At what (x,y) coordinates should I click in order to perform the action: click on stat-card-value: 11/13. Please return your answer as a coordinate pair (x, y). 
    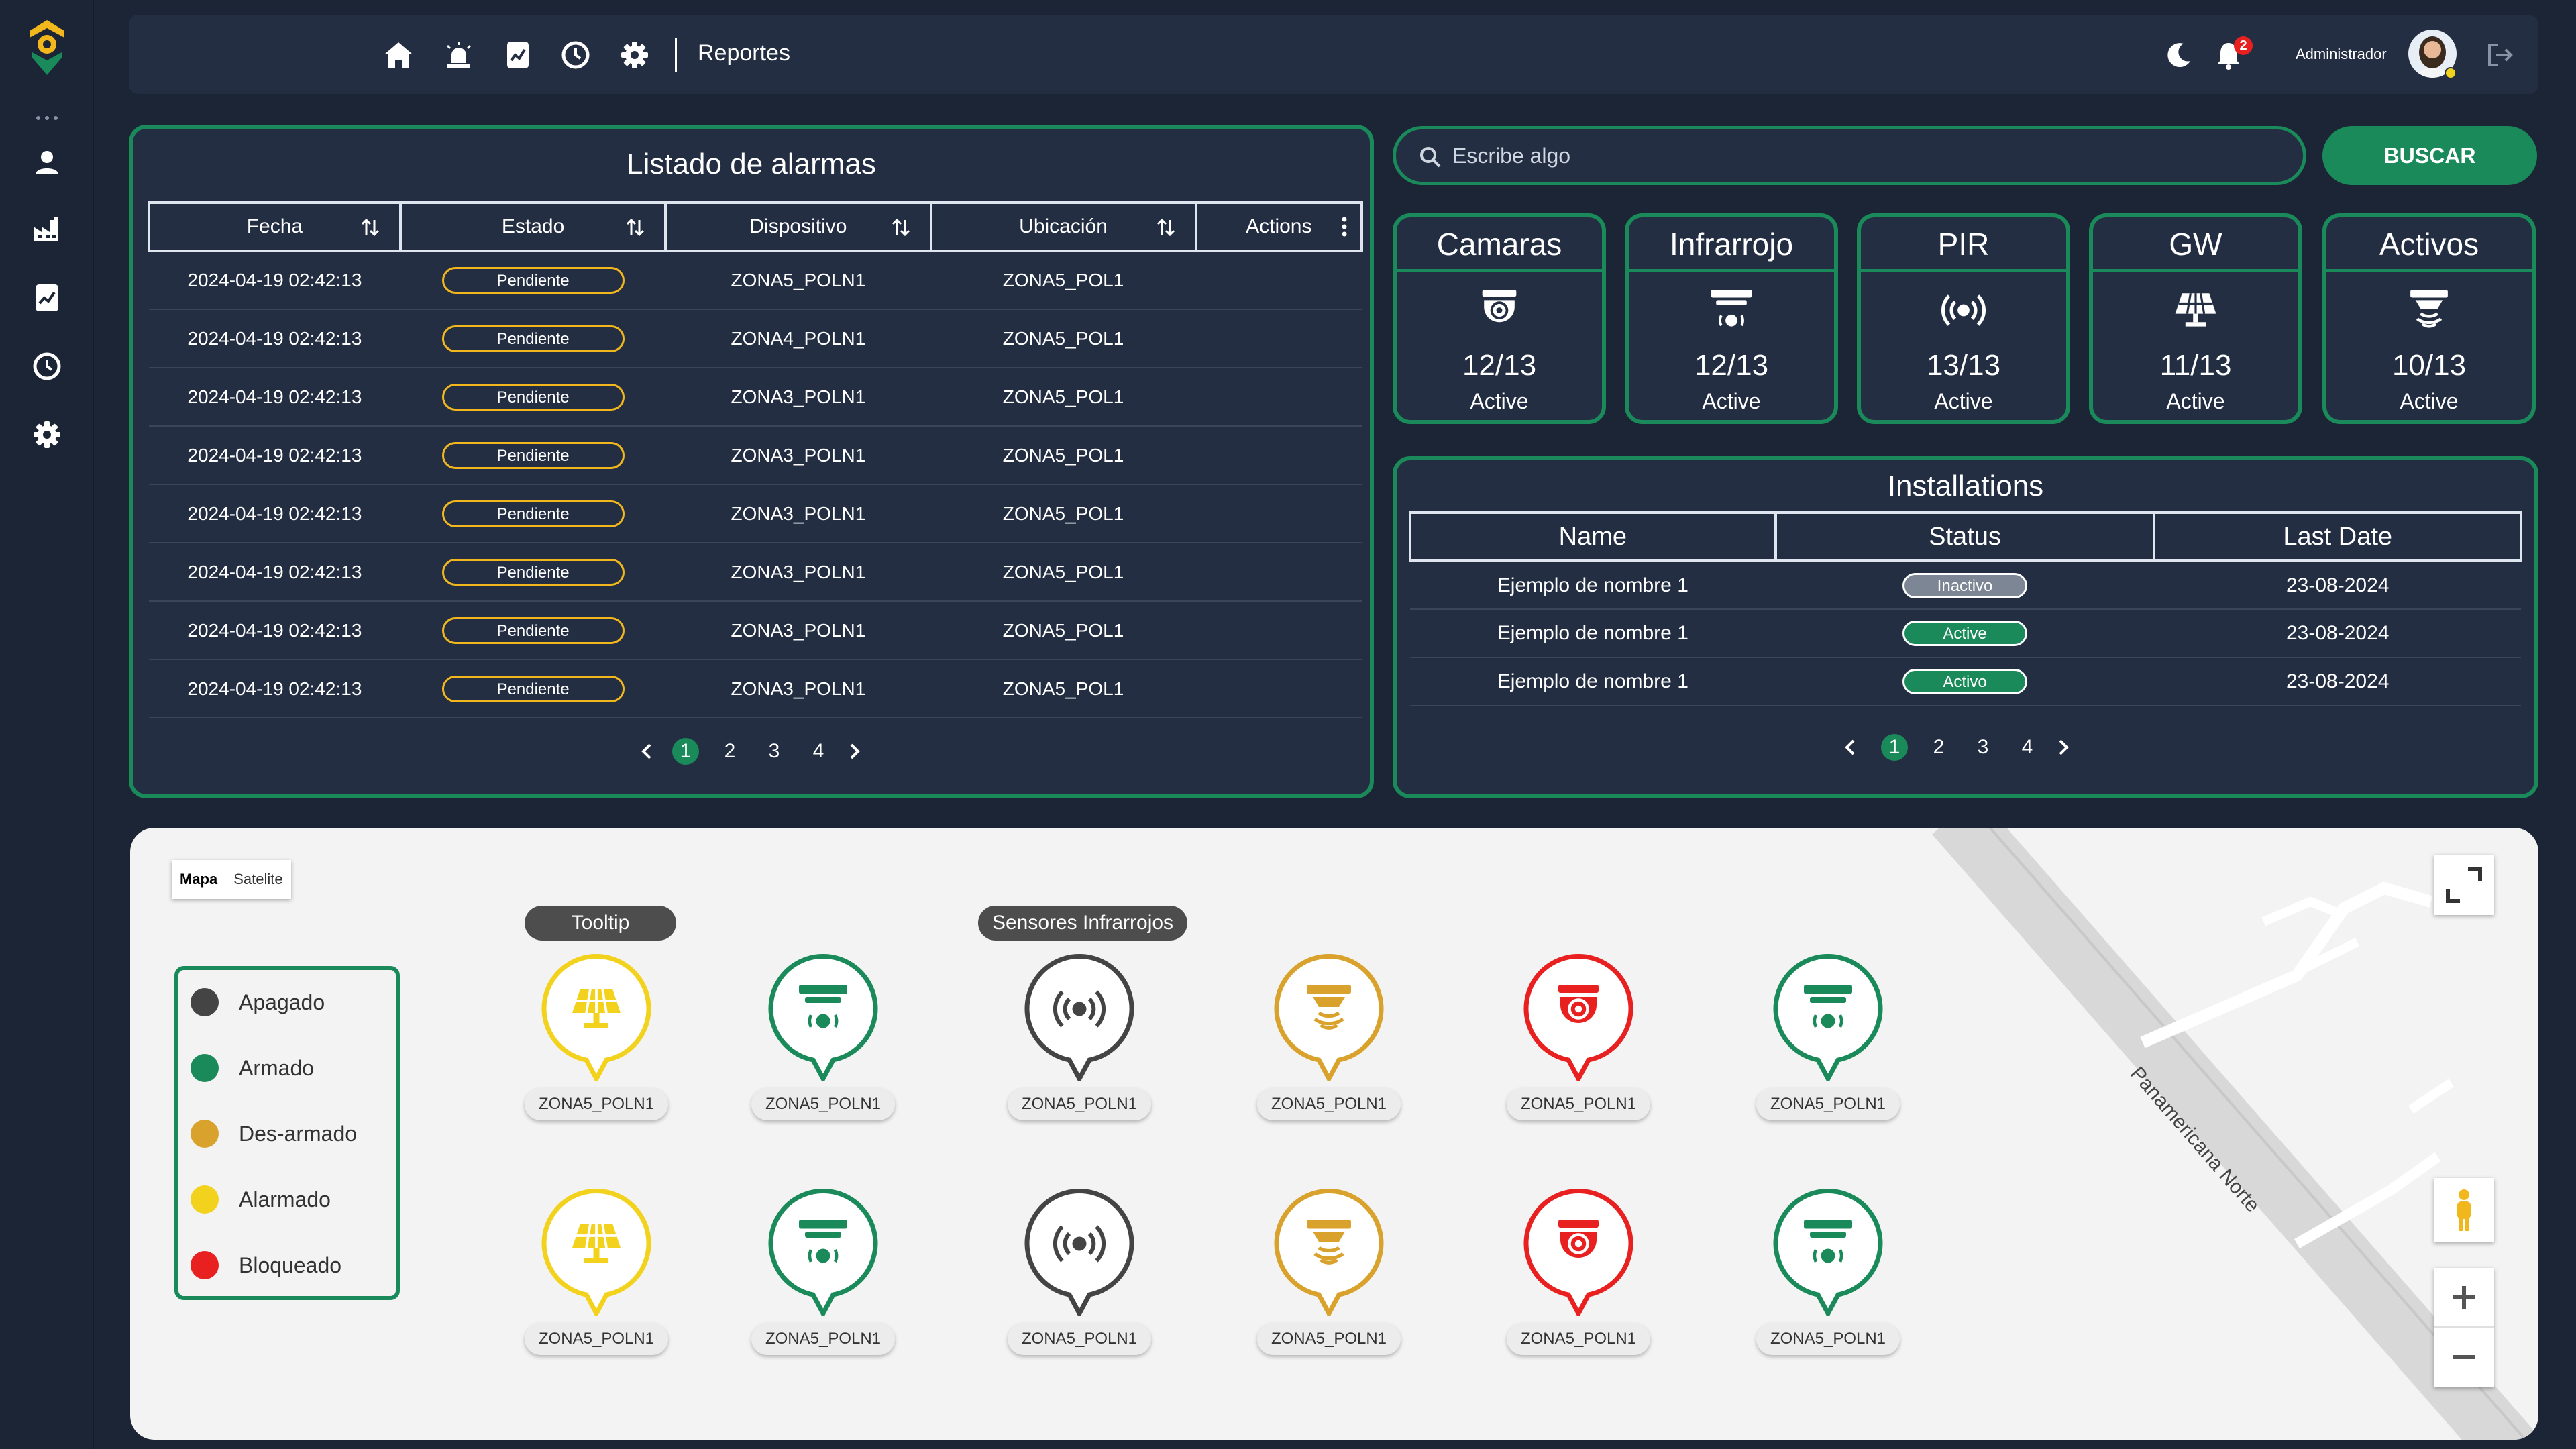
    Looking at the image, I should click on (2195, 365).